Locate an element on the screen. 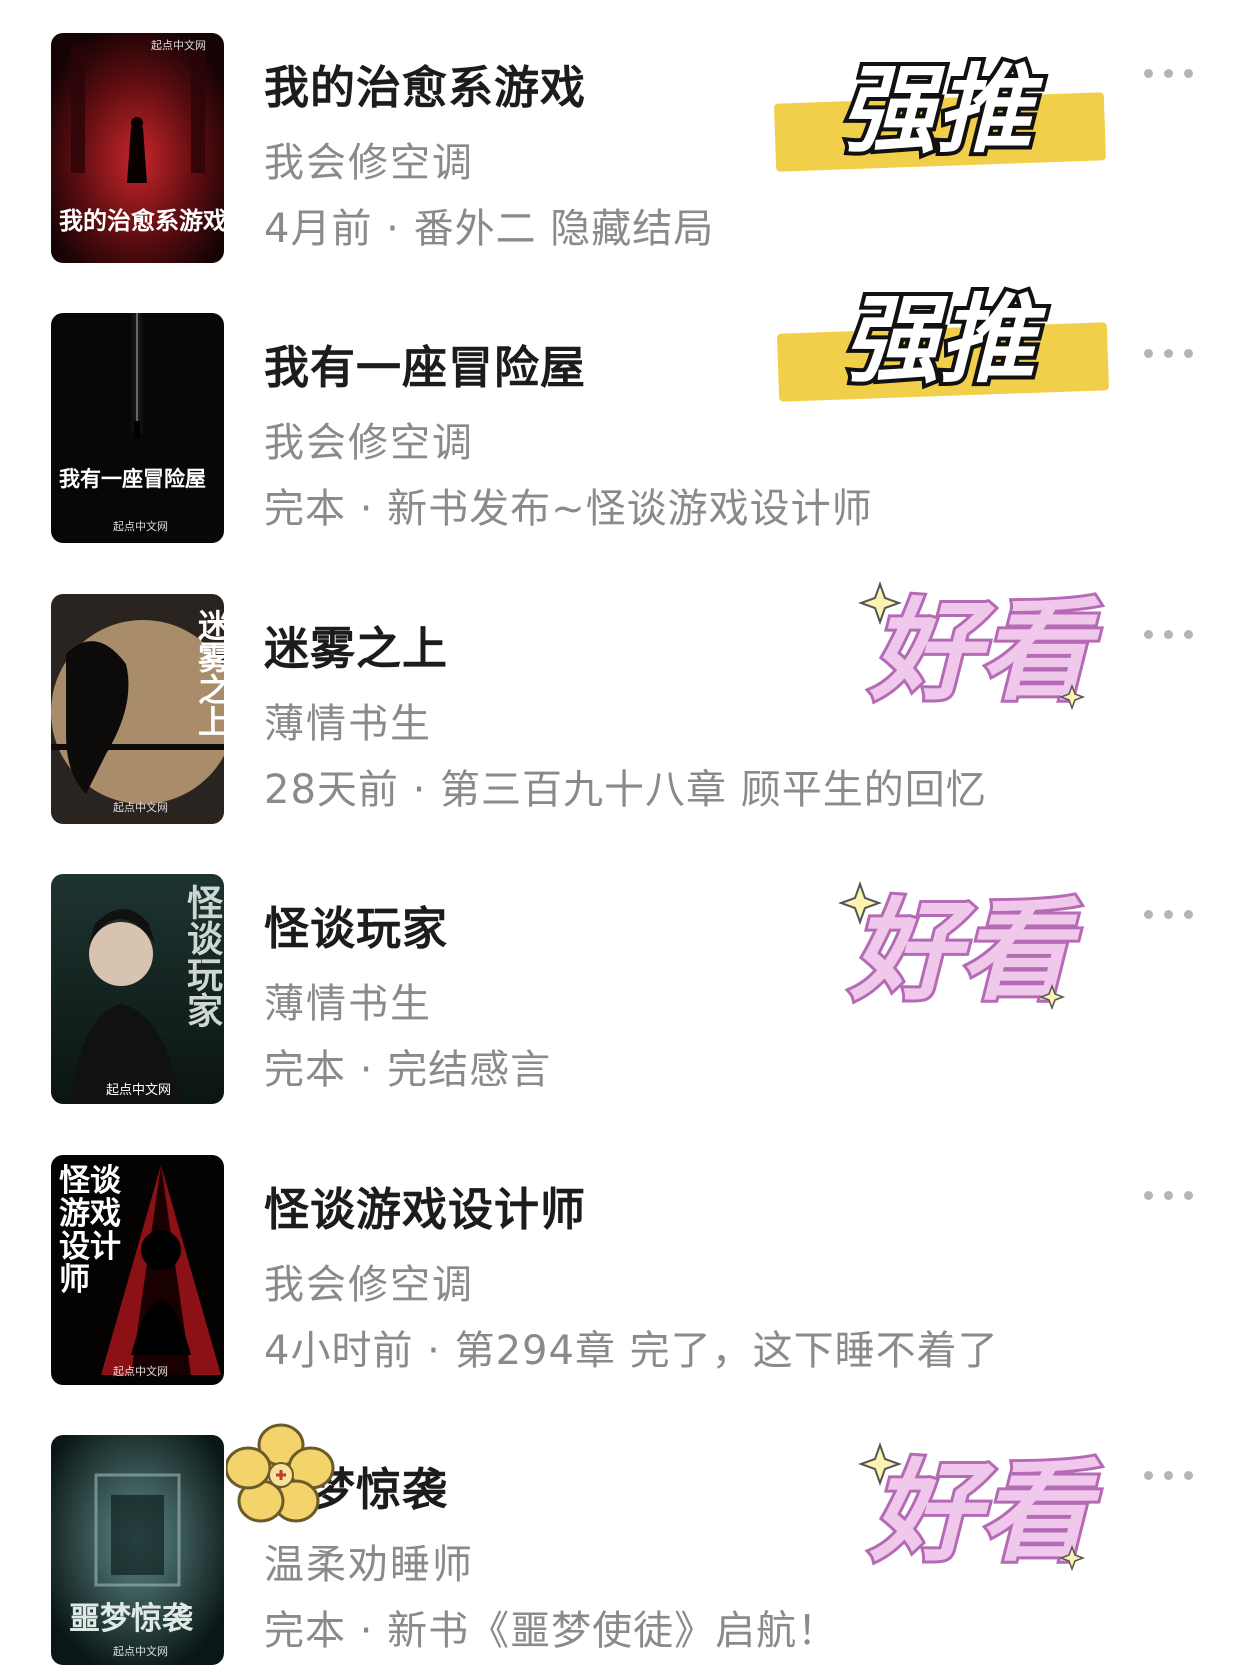 The image size is (1242, 1676). book-cover: 怪谈玩家 起点中文网 is located at coordinates (137, 989).